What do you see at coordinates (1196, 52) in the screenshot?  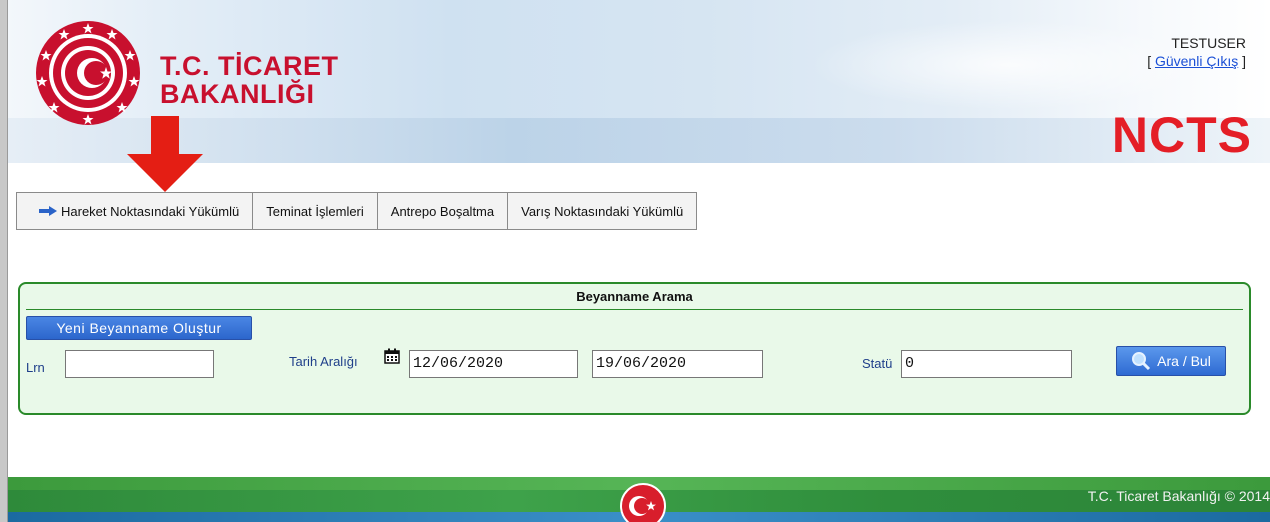 I see `user-info: TESTUSER [ Güvenli Çıkış ]` at bounding box center [1196, 52].